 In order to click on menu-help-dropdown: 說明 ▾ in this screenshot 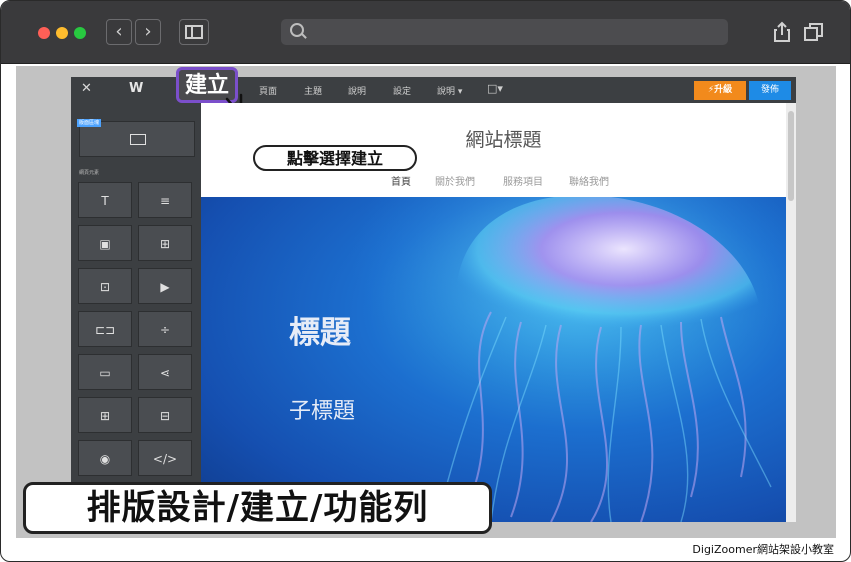, I will do `click(449, 90)`.